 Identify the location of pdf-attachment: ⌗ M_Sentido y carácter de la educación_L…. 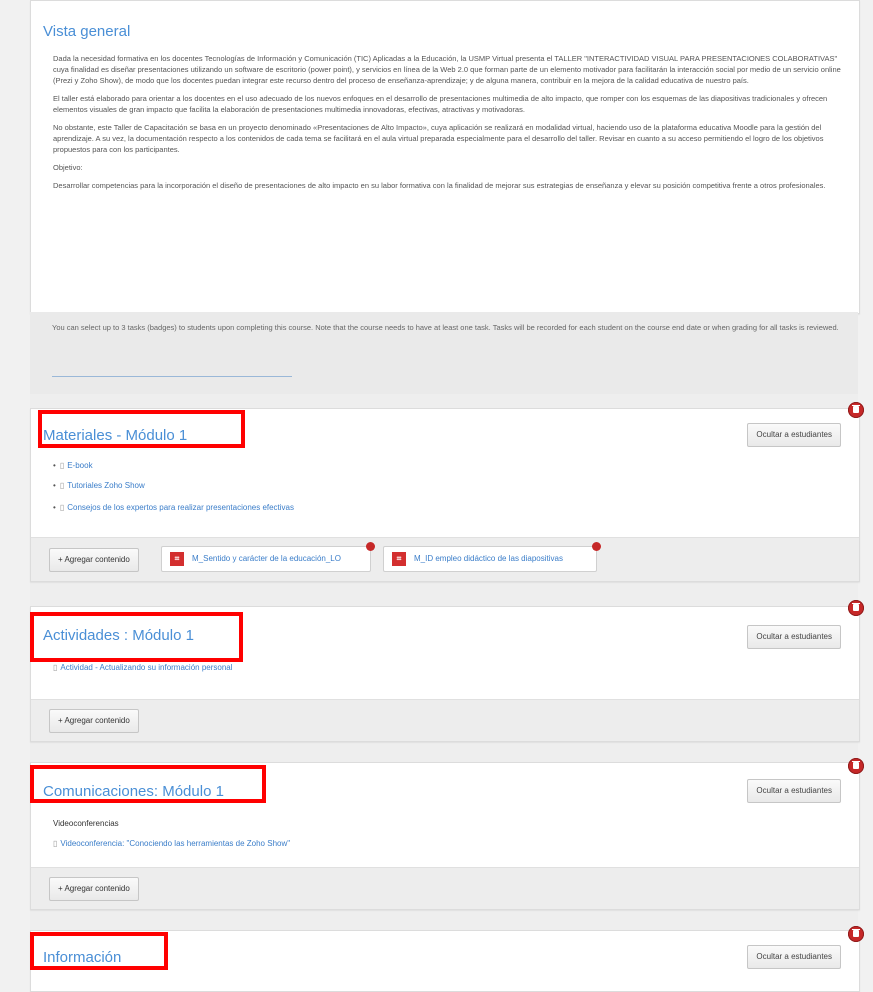
(268, 557).